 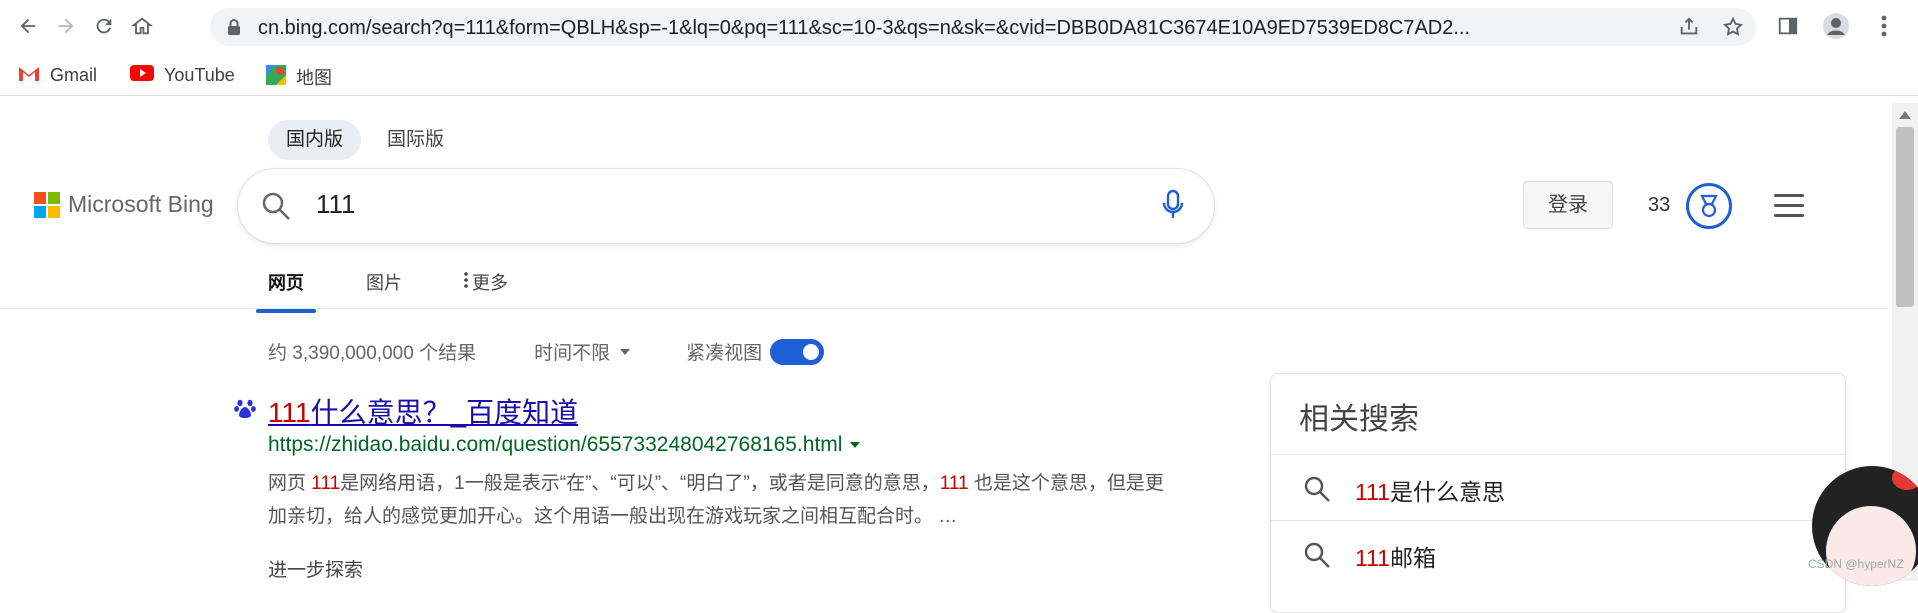 What do you see at coordinates (415, 140) in the screenshot?
I see `tab-international: 国际版` at bounding box center [415, 140].